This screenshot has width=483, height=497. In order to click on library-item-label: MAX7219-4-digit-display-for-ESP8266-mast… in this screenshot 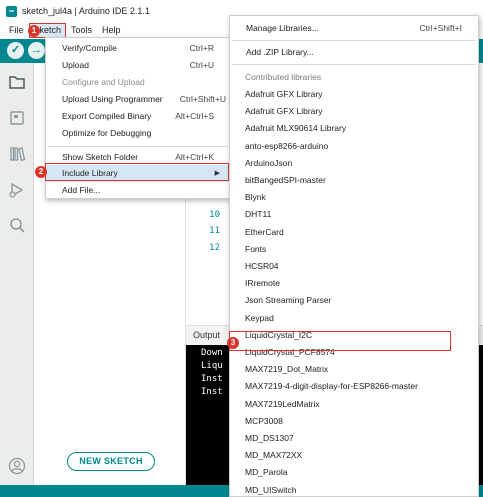, I will do `click(331, 386)`.